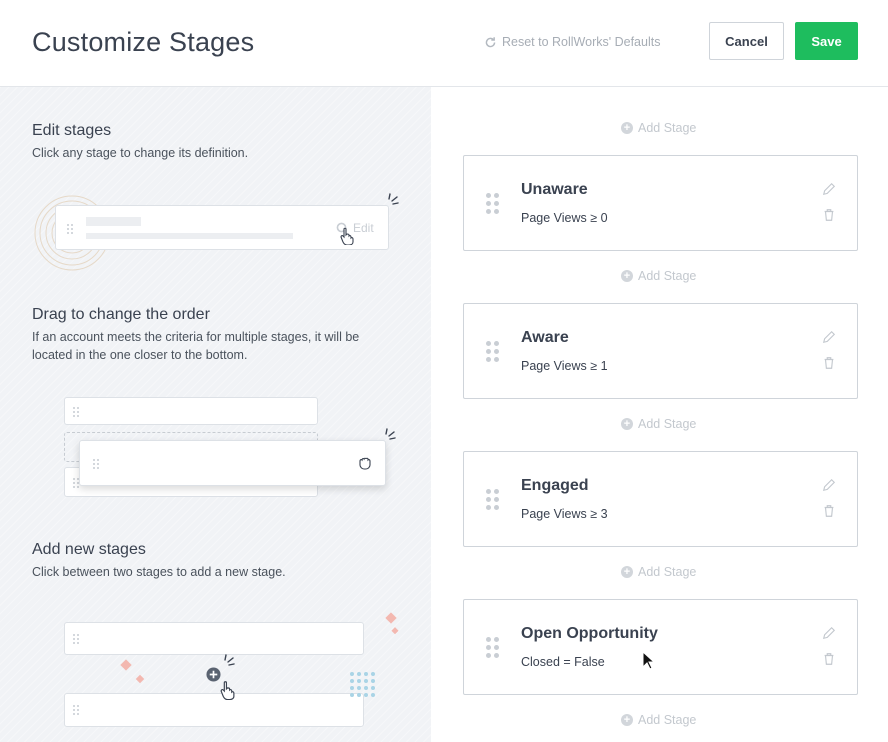 The height and width of the screenshot is (742, 888). I want to click on stage-name: Aware, so click(545, 337).